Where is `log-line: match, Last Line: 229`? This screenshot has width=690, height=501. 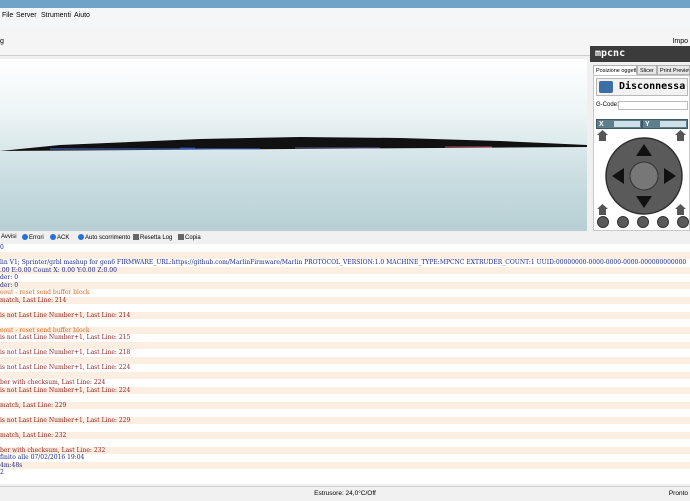
log-line: match, Last Line: 229 is located at coordinates (345, 405).